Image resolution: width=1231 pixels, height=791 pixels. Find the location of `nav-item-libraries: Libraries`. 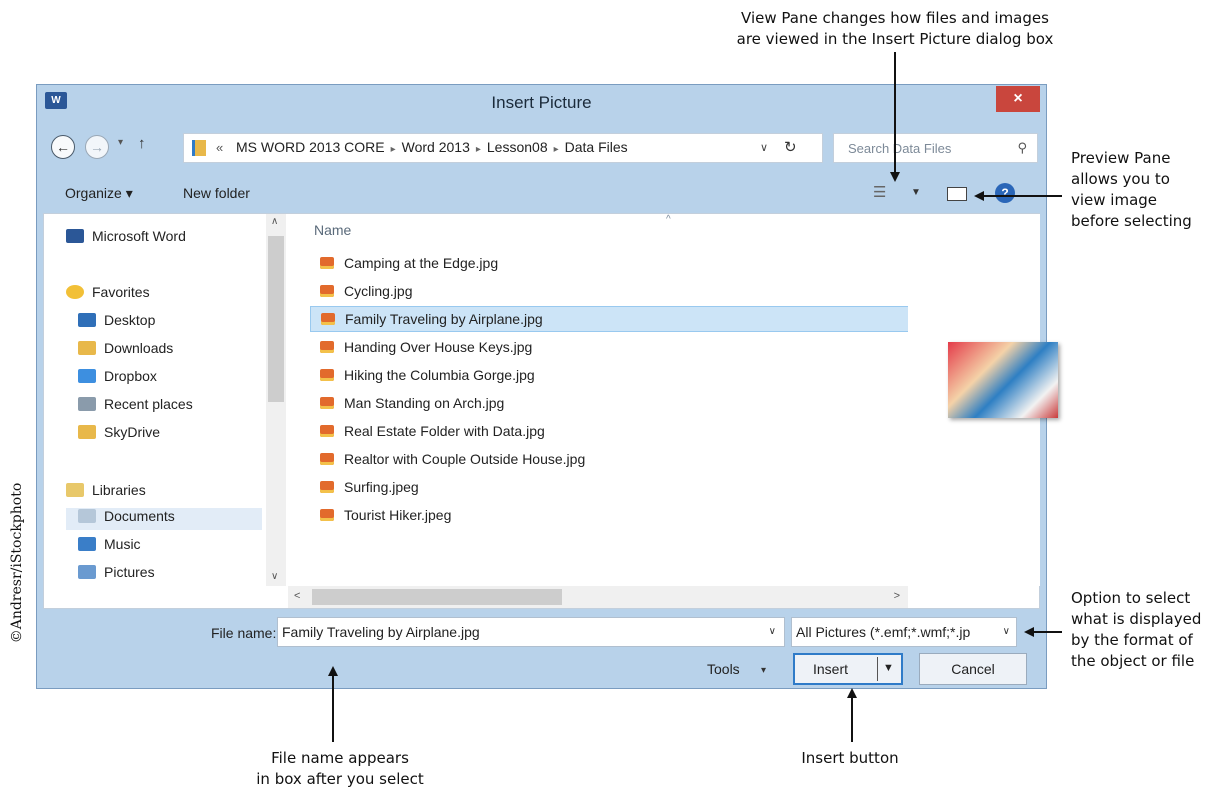

nav-item-libraries: Libraries is located at coordinates (106, 493).